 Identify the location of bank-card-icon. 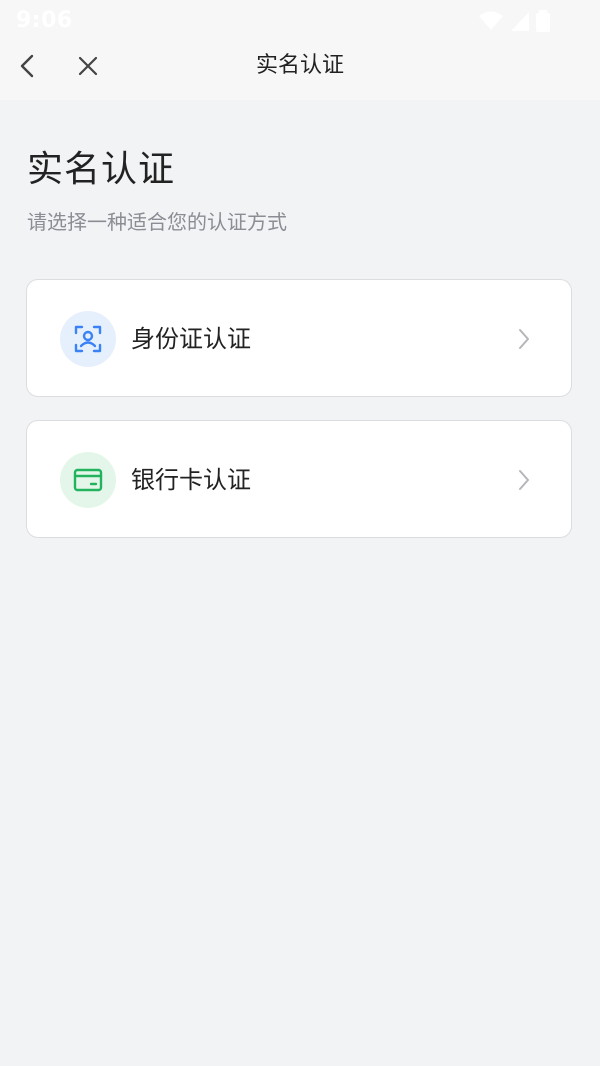
(88, 480).